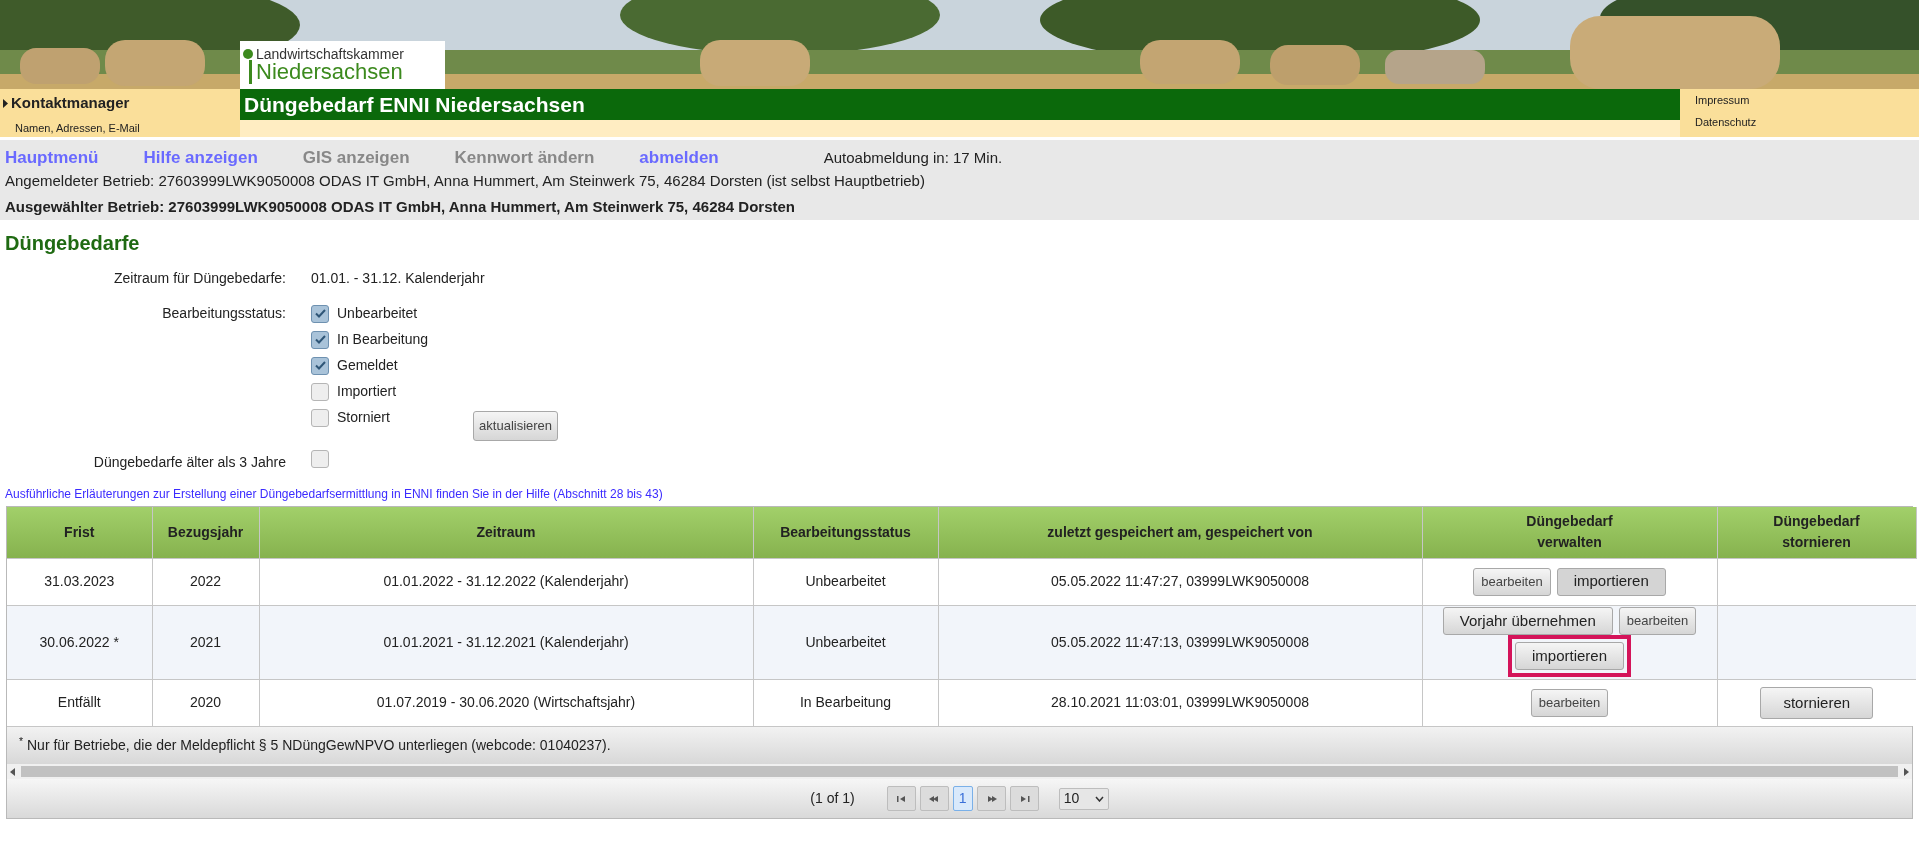  What do you see at coordinates (248, 65) in the screenshot?
I see `logo-mark-icon` at bounding box center [248, 65].